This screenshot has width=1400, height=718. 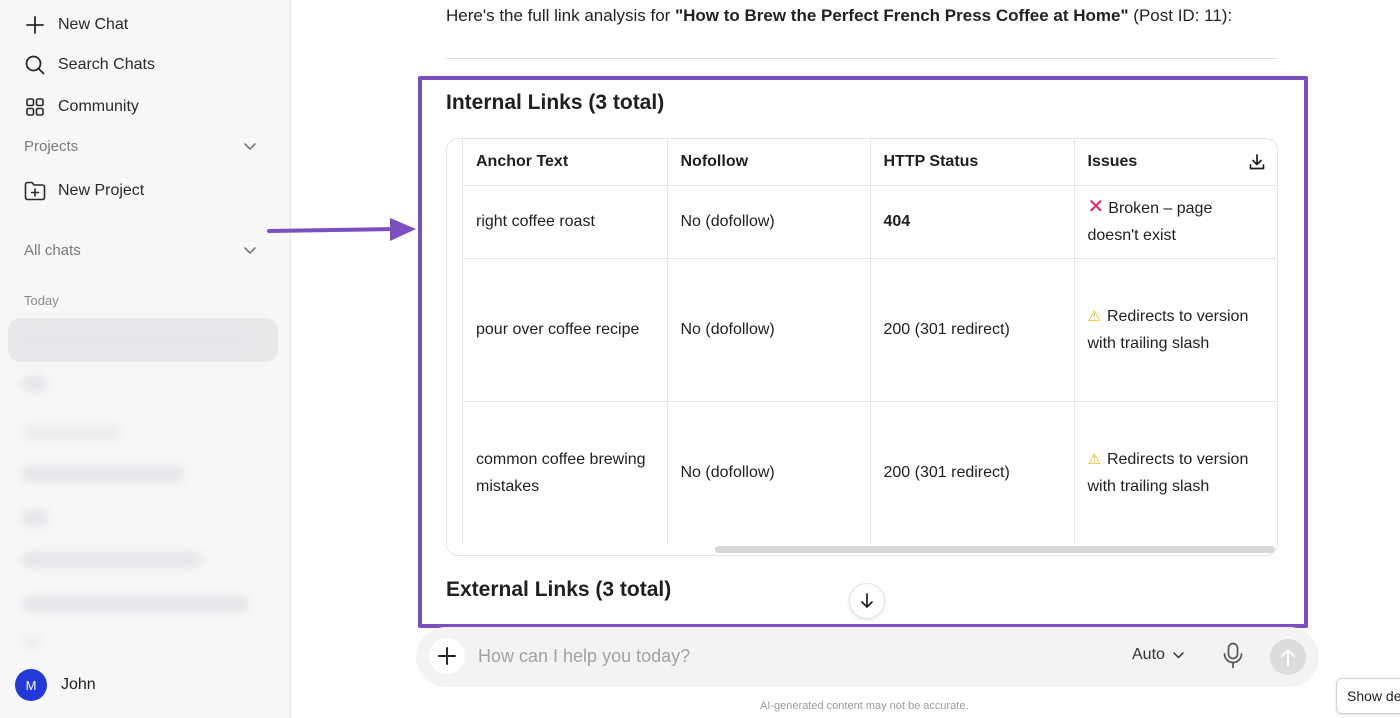 I want to click on http-status-cell: 404, so click(x=972, y=222).